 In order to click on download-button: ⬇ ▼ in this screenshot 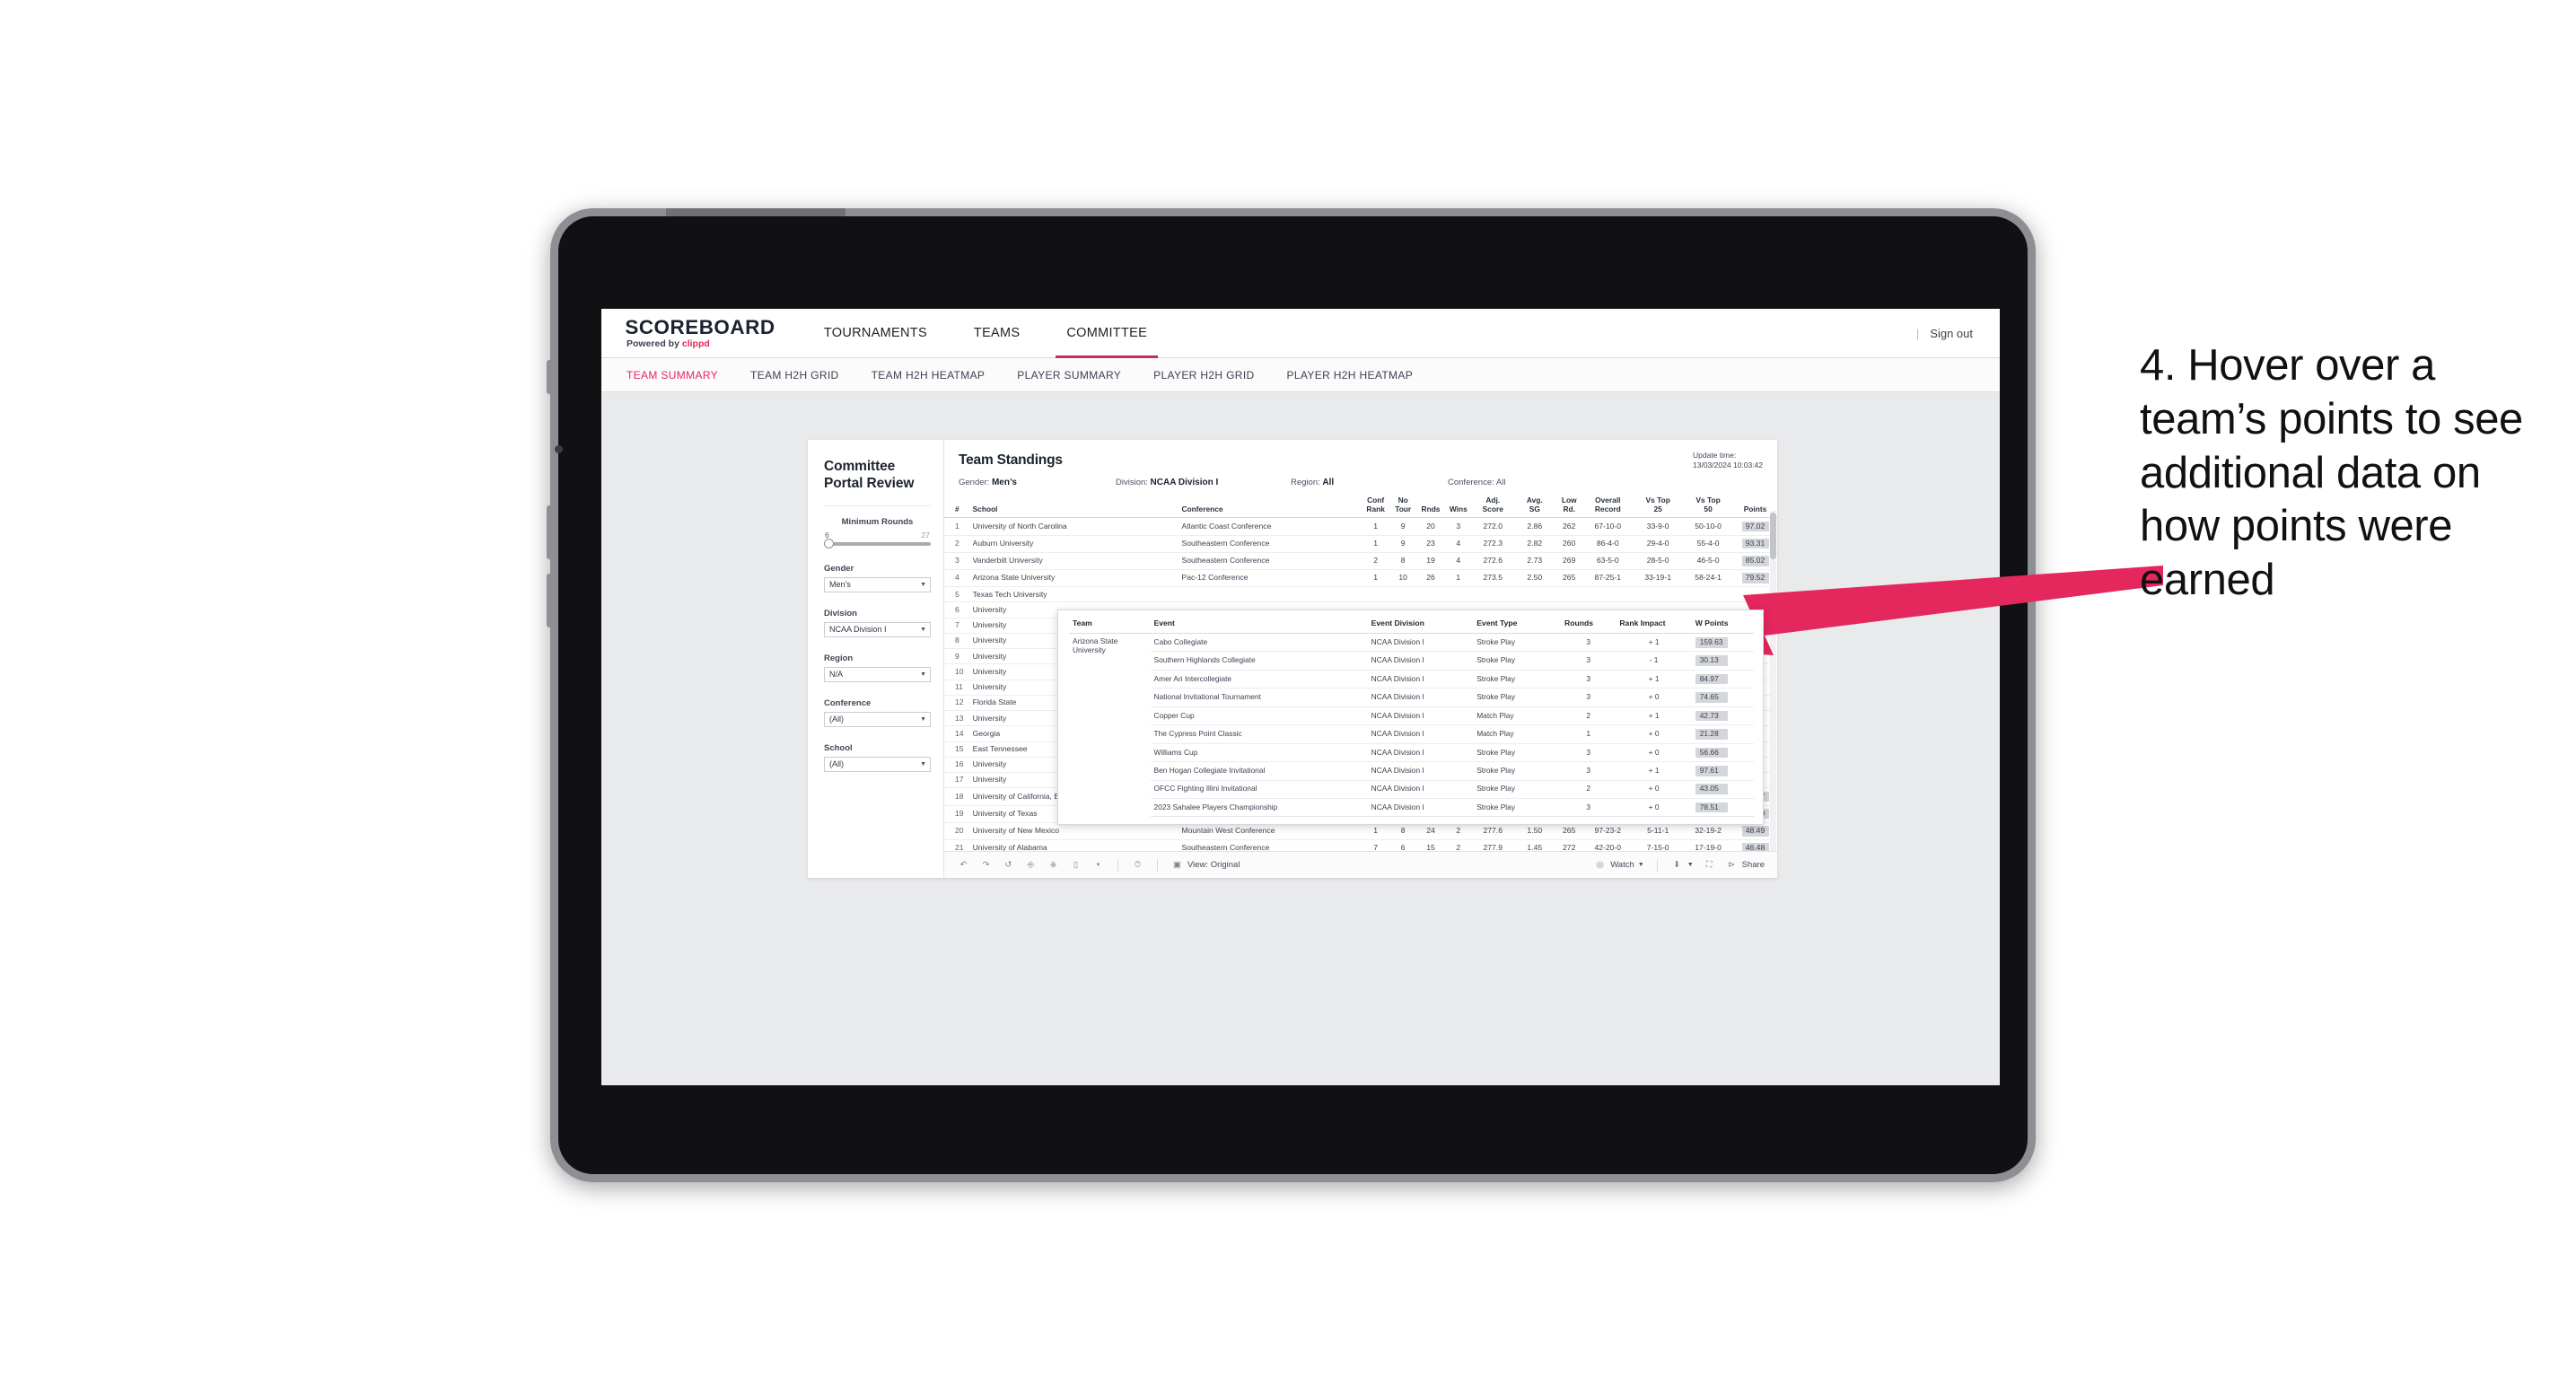, I will do `click(1681, 865)`.